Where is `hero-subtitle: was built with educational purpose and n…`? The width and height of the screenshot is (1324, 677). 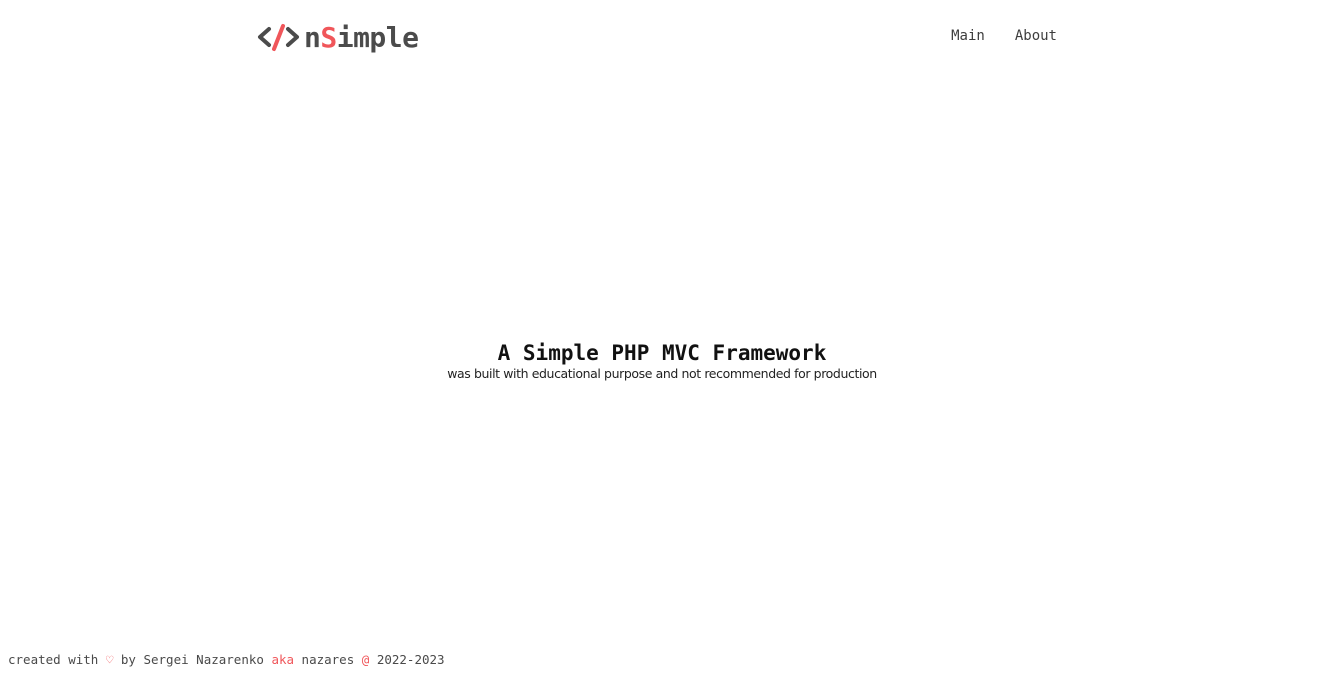 hero-subtitle: was built with educational purpose and n… is located at coordinates (662, 373).